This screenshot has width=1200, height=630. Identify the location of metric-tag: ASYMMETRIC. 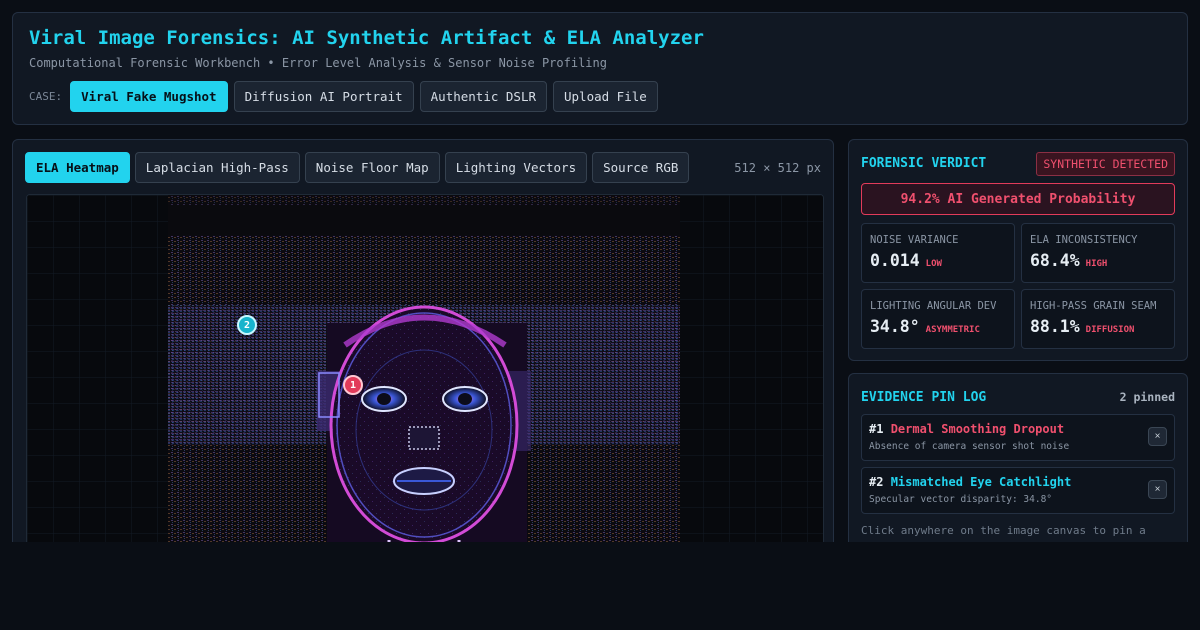
(952, 330).